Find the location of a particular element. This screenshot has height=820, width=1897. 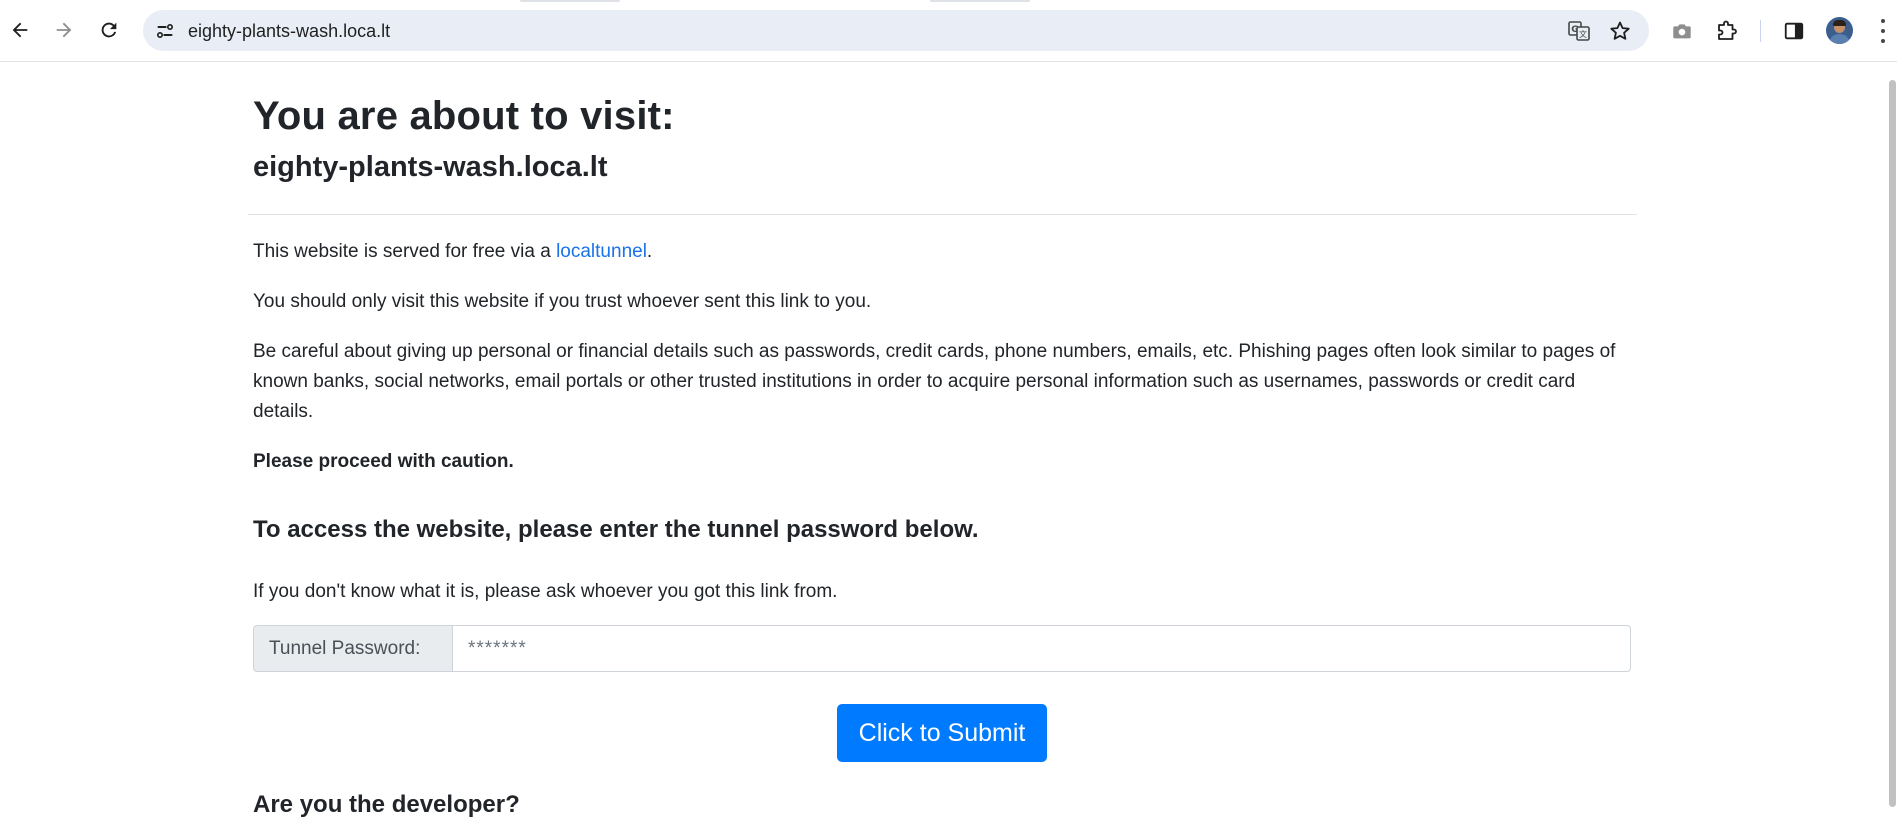

arrow-right-icon is located at coordinates (64, 30).